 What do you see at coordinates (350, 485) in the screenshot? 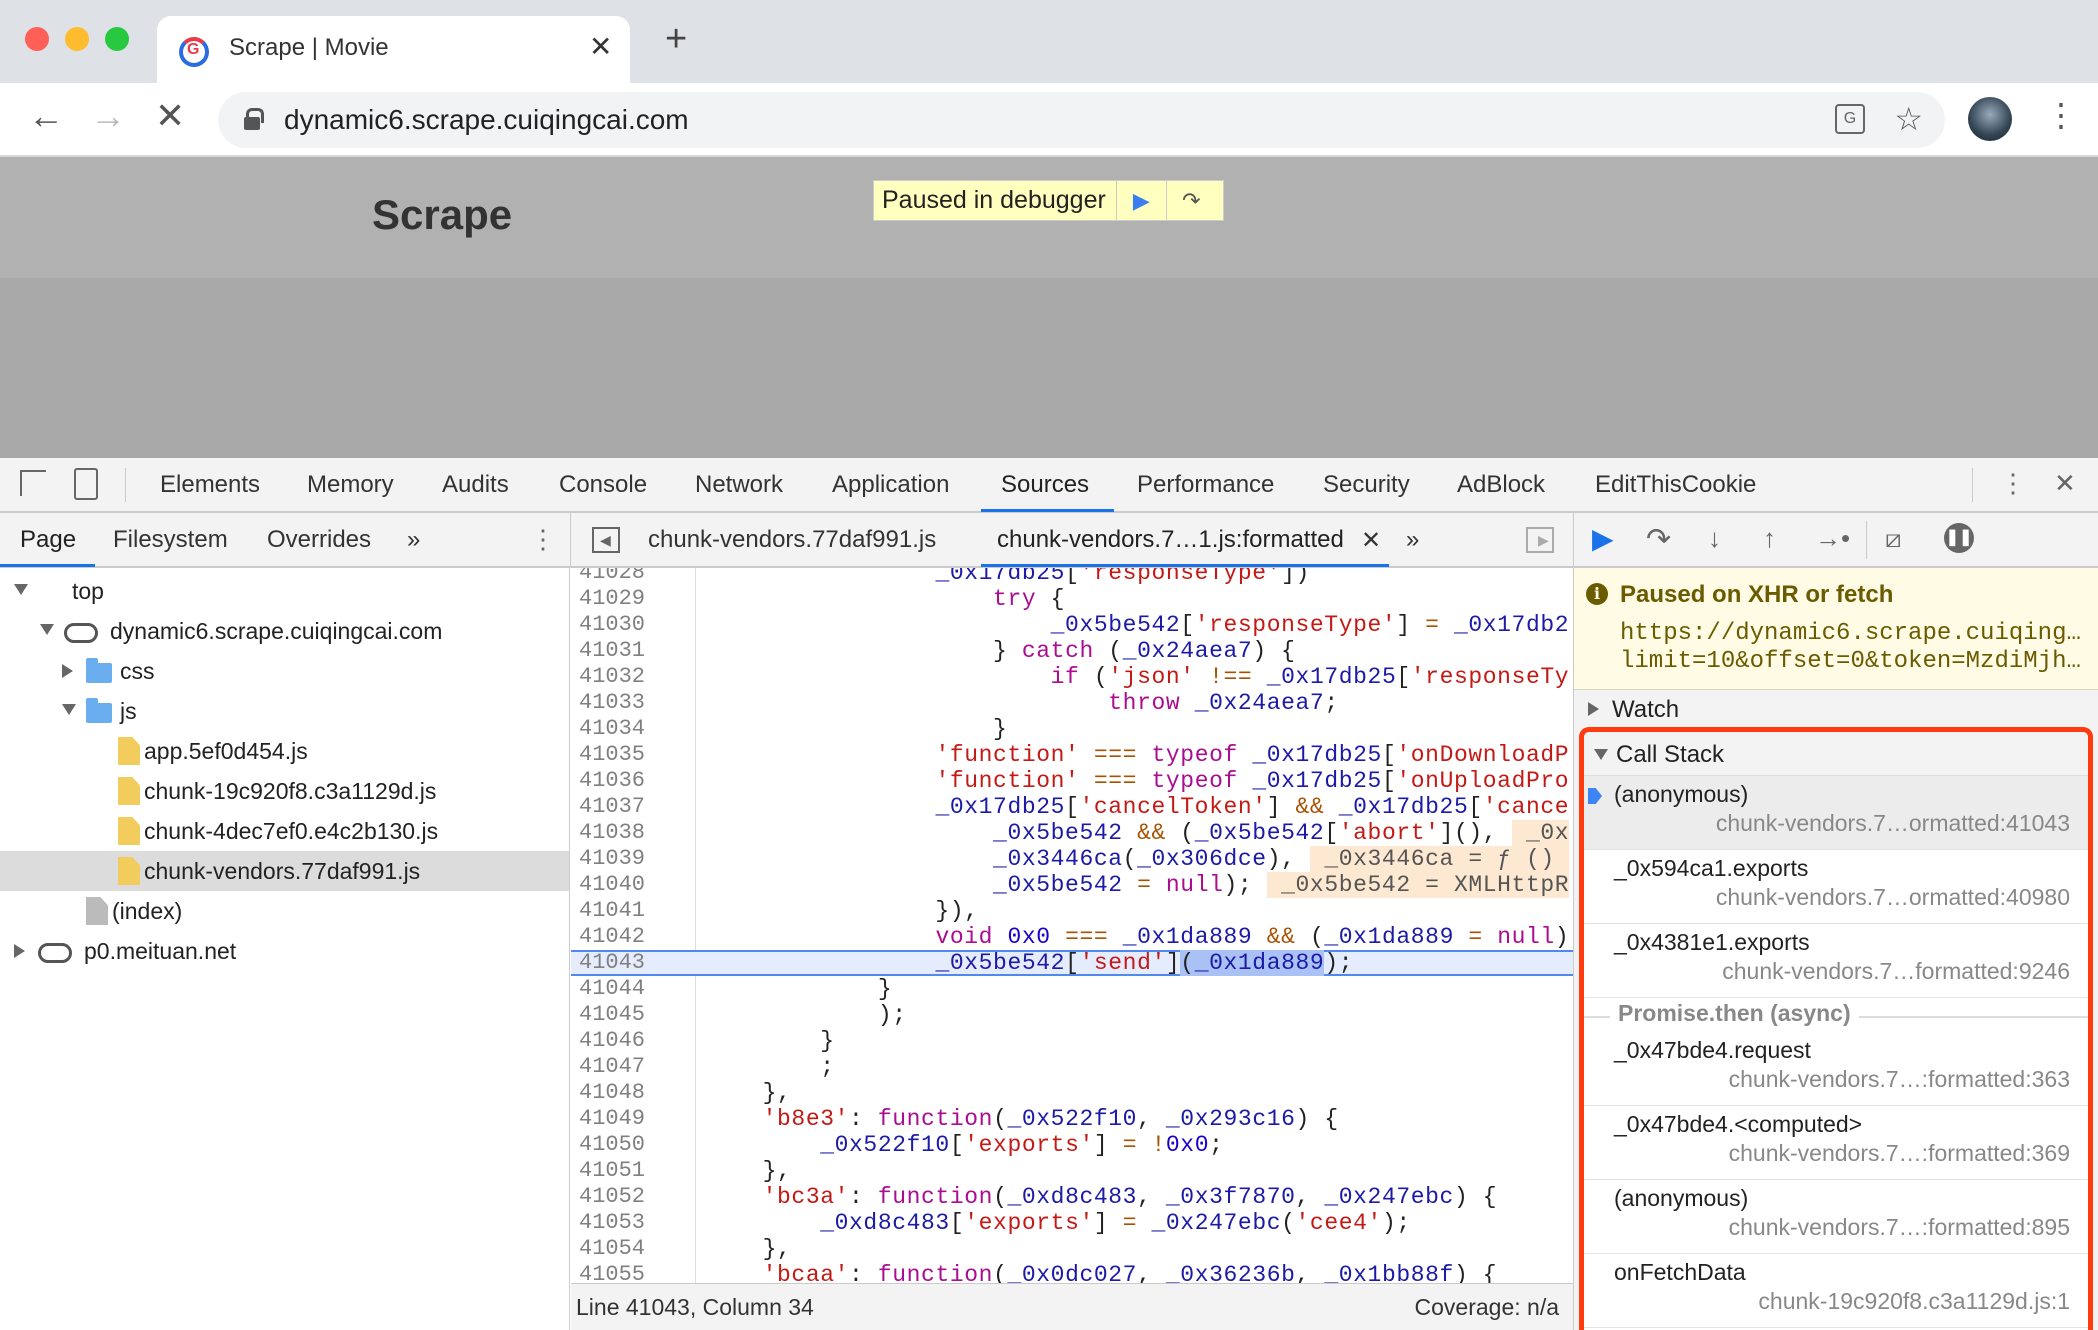
I see `devtools-tab-memory: Memory` at bounding box center [350, 485].